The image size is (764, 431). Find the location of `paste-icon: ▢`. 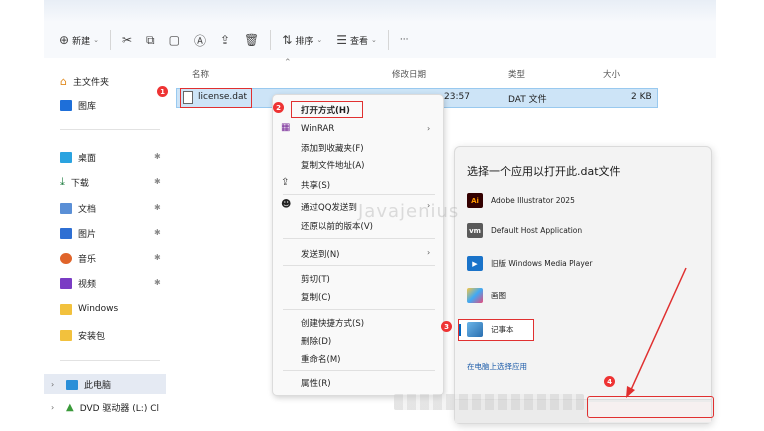

paste-icon: ▢ is located at coordinates (174, 40).